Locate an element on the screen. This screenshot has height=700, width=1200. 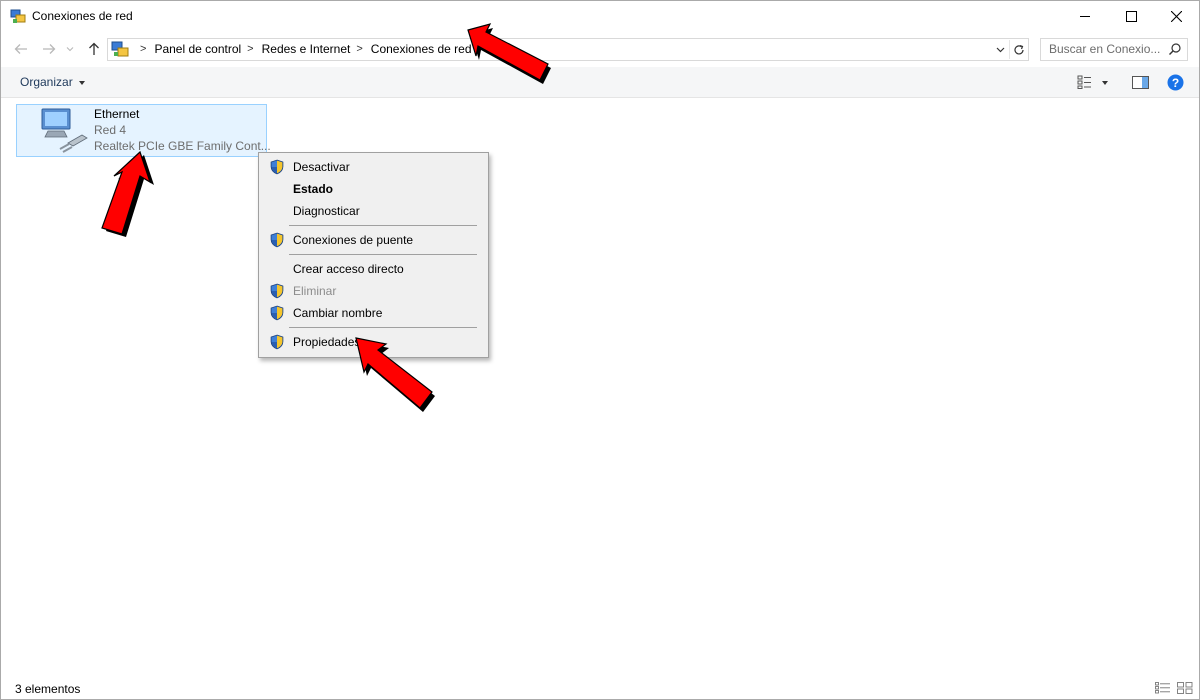
large-icons-view-button is located at coordinates (1185, 688).